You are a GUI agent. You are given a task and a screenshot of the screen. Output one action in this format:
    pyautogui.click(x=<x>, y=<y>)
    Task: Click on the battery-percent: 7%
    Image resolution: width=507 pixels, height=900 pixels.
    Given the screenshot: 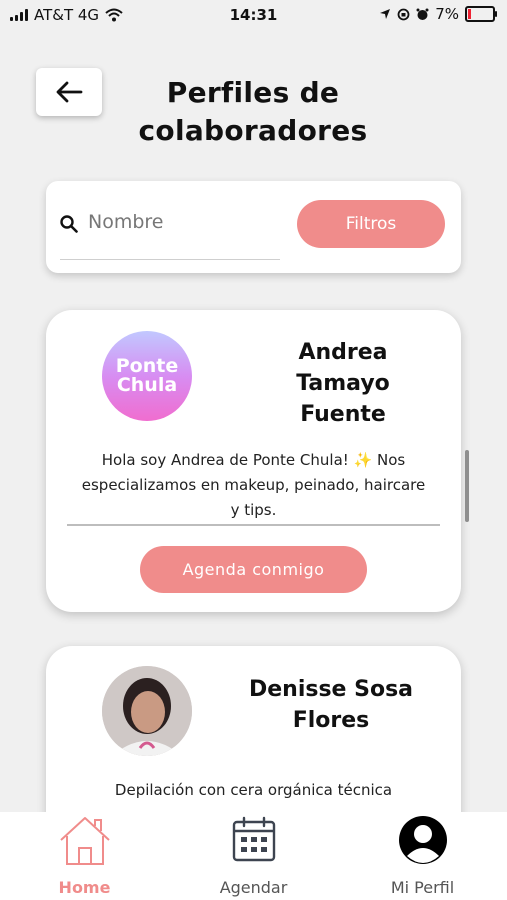 What is the action you would take?
    pyautogui.click(x=447, y=14)
    